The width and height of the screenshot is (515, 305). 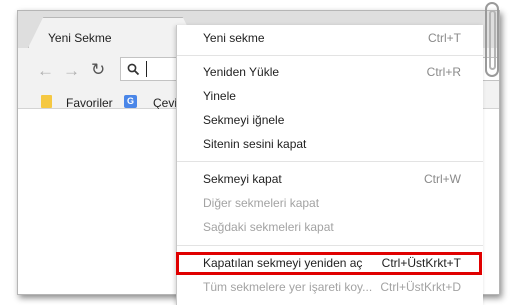 What do you see at coordinates (146, 69) in the screenshot?
I see `text-cursor` at bounding box center [146, 69].